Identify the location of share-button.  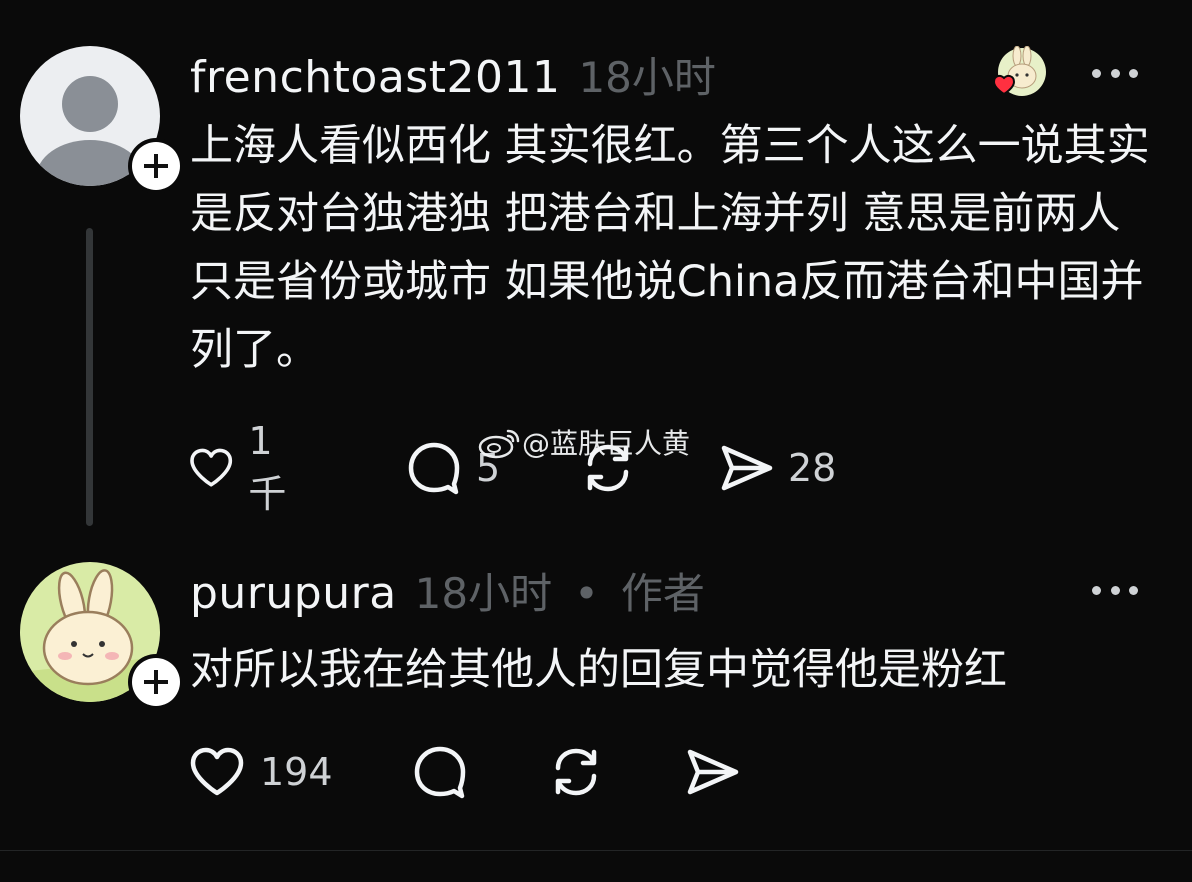
(719, 772).